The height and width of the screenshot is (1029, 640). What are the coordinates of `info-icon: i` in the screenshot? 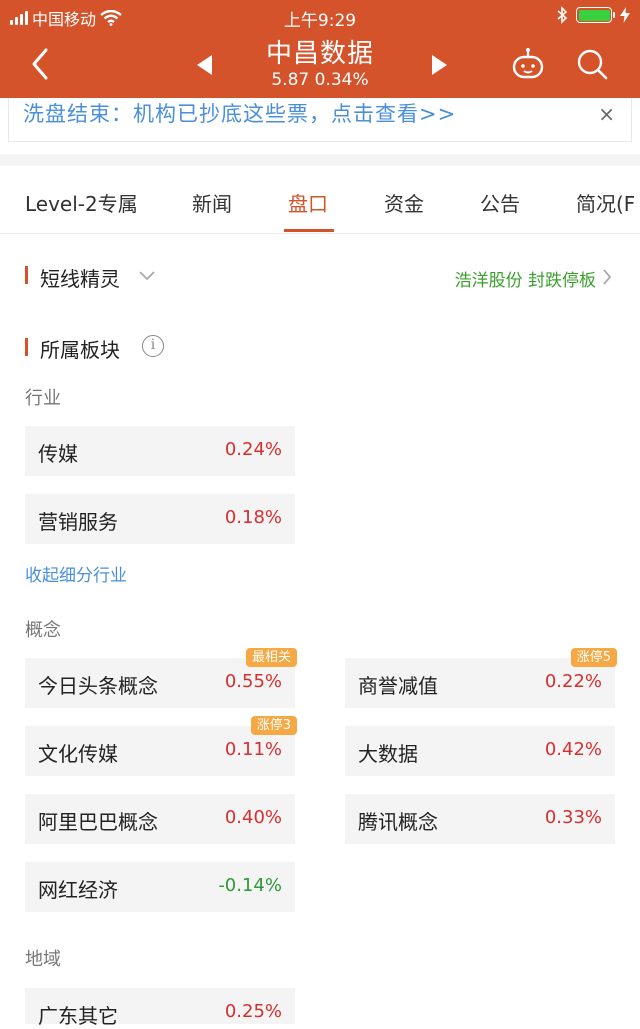 It's located at (153, 346).